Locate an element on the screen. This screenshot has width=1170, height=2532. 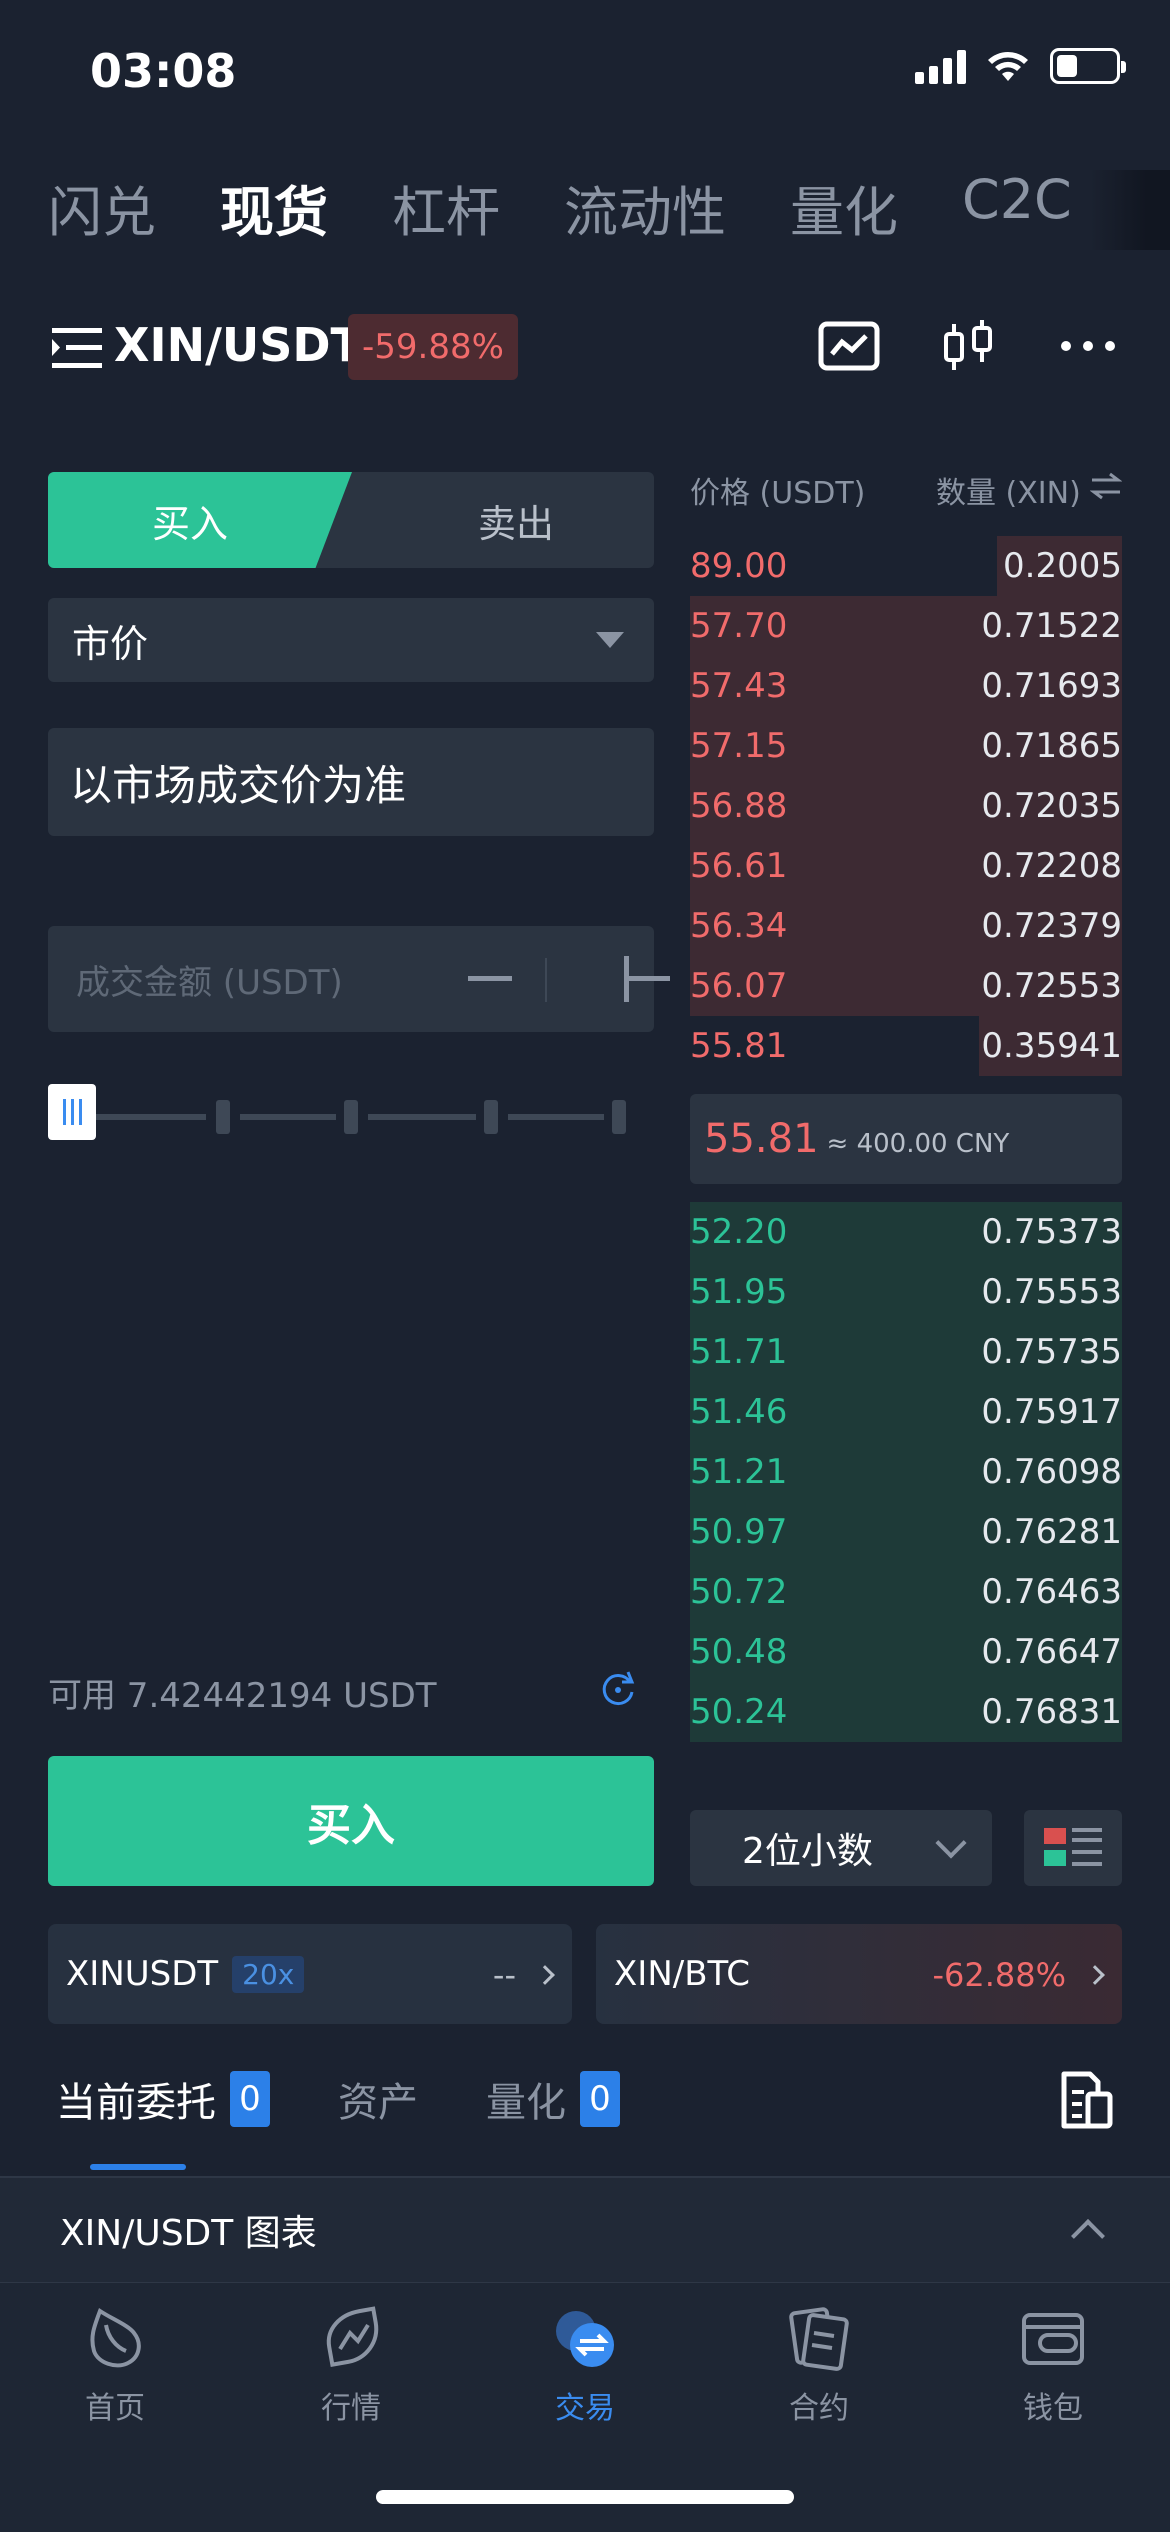
orderbook-layout-icon is located at coordinates (1073, 1847).